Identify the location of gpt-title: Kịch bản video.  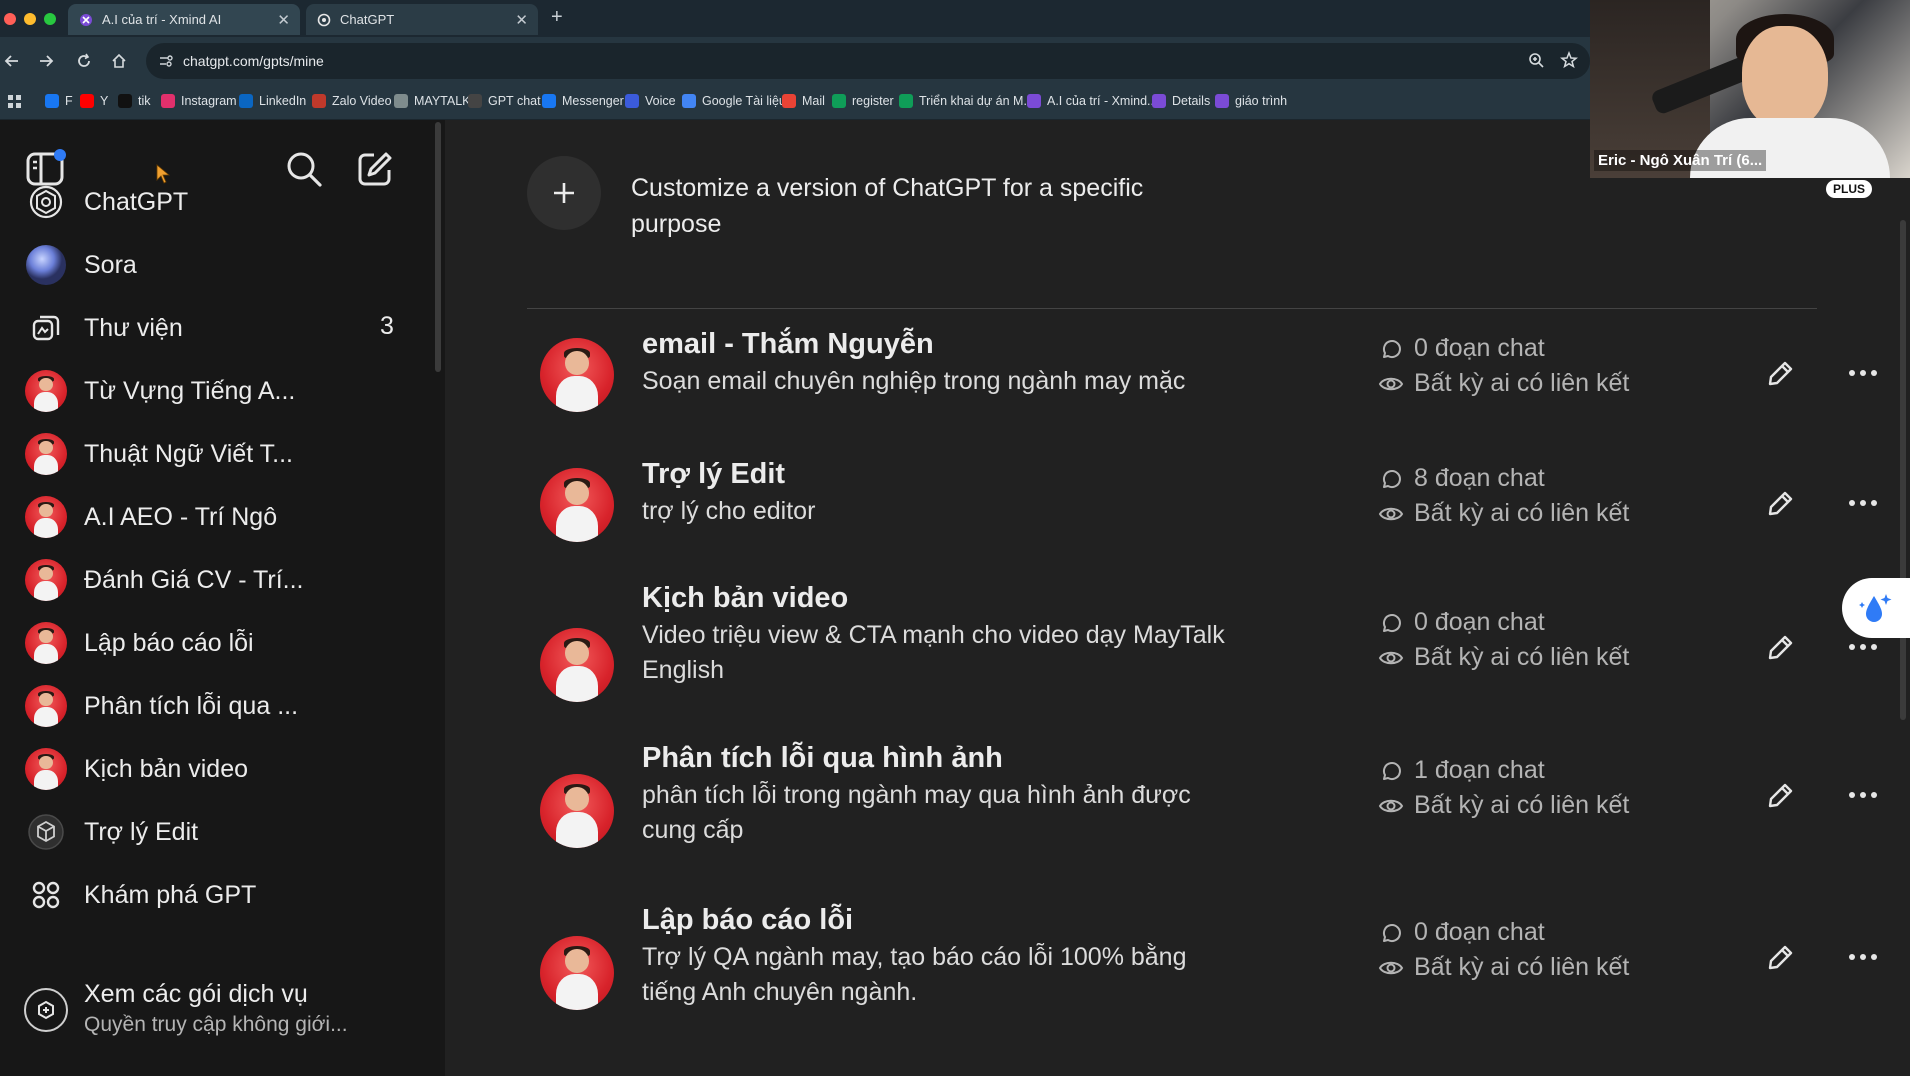
(745, 598).